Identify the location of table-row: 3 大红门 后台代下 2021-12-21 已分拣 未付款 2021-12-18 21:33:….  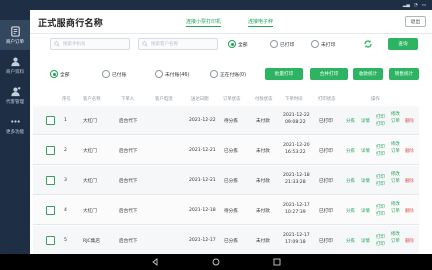
(226, 180).